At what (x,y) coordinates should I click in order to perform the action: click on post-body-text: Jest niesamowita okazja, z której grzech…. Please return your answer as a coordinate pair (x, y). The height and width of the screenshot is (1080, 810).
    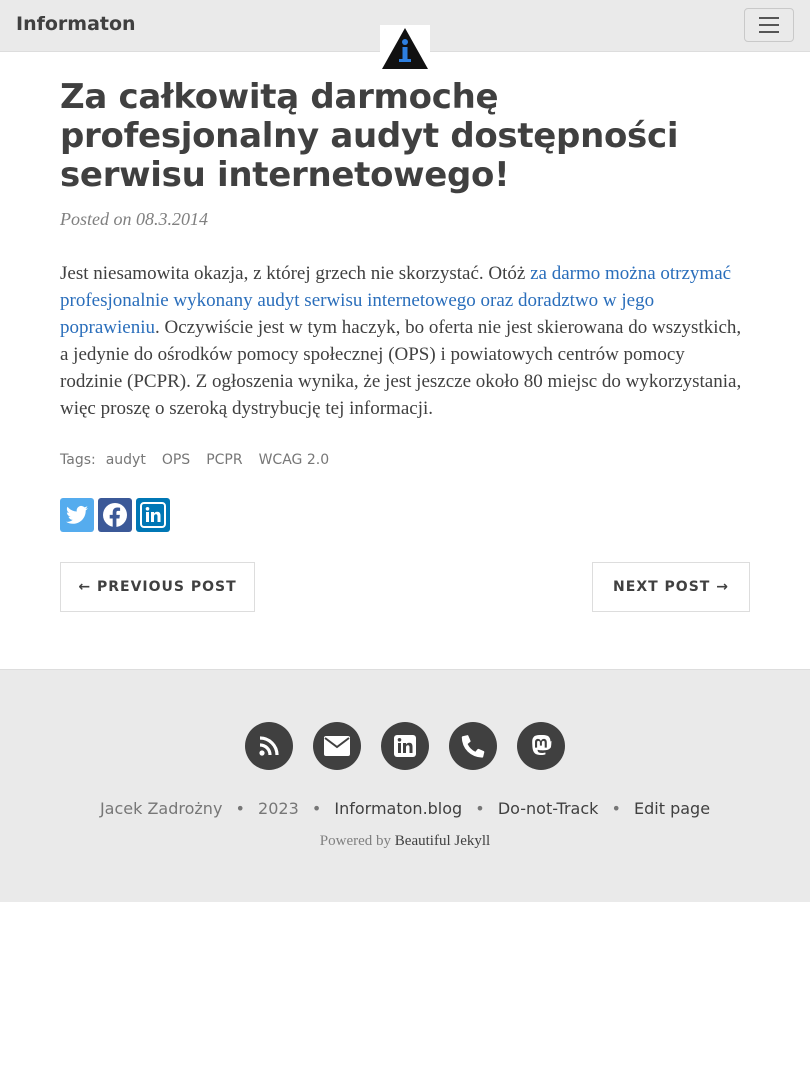
    Looking at the image, I should click on (295, 273).